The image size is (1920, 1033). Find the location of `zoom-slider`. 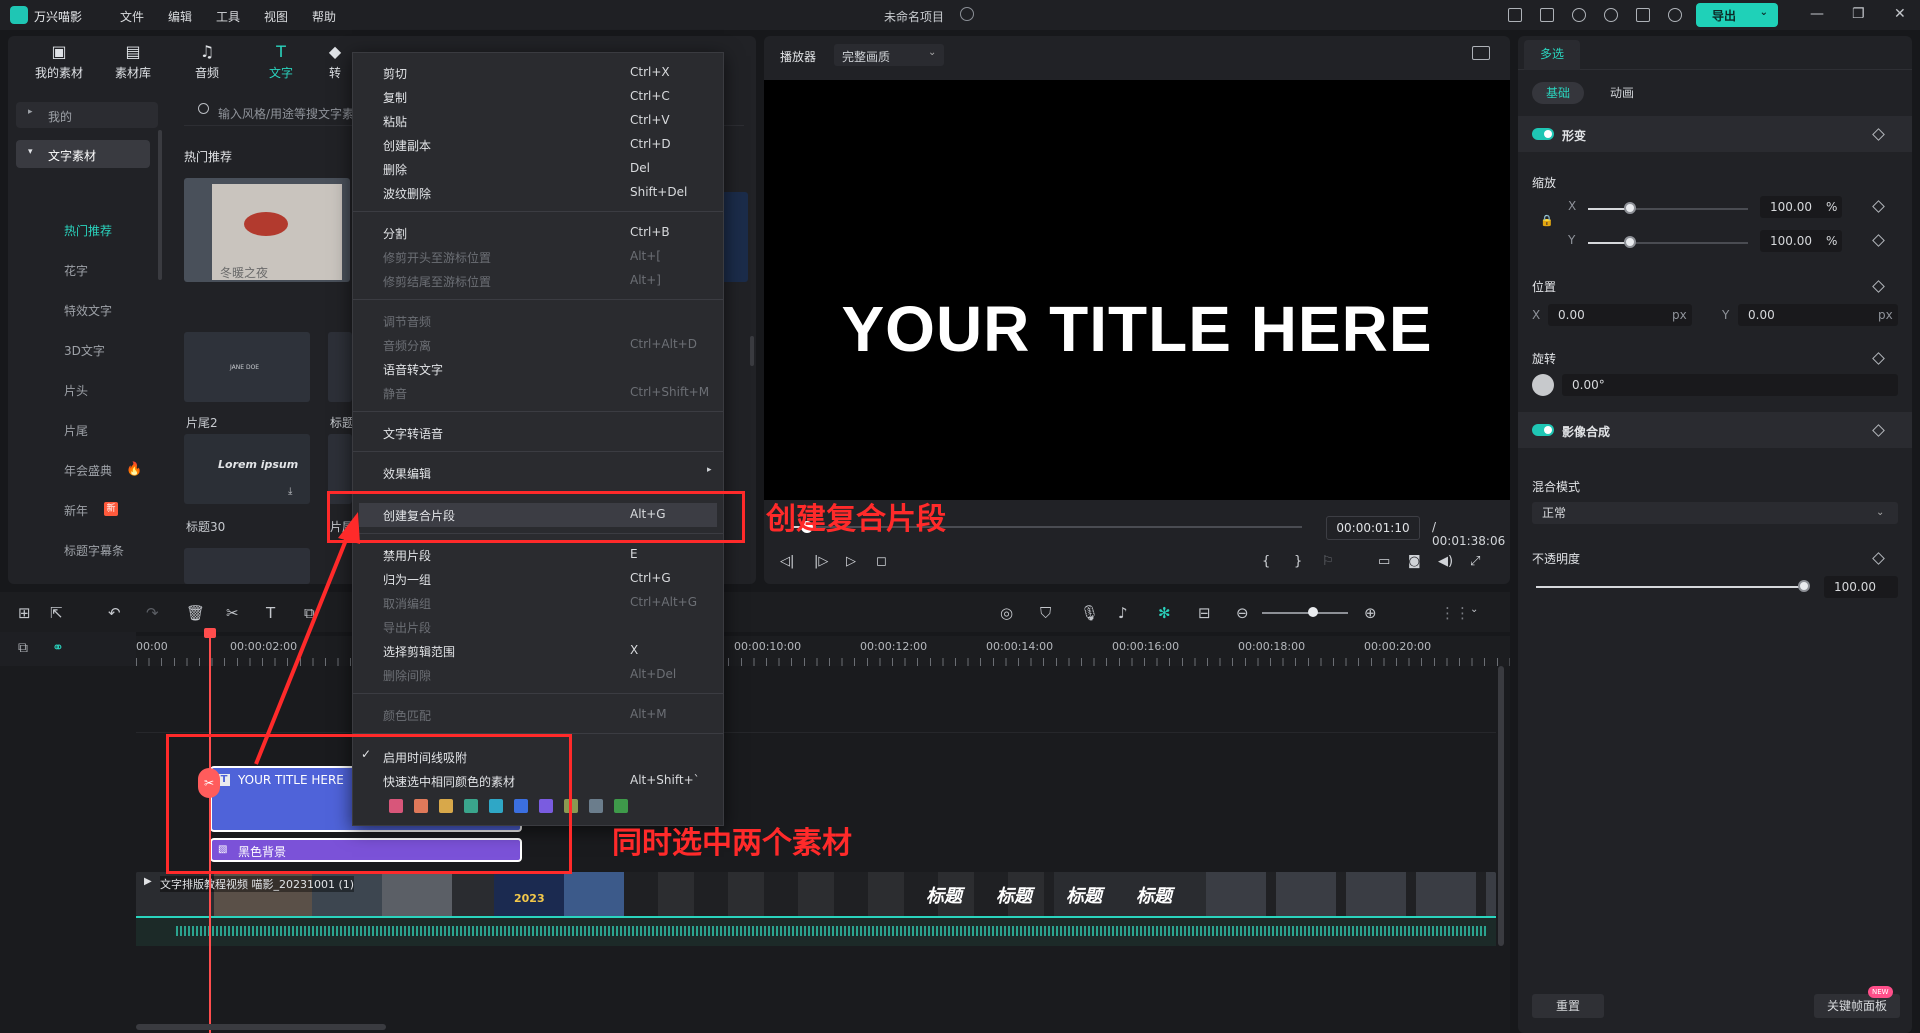

zoom-slider is located at coordinates (1305, 613).